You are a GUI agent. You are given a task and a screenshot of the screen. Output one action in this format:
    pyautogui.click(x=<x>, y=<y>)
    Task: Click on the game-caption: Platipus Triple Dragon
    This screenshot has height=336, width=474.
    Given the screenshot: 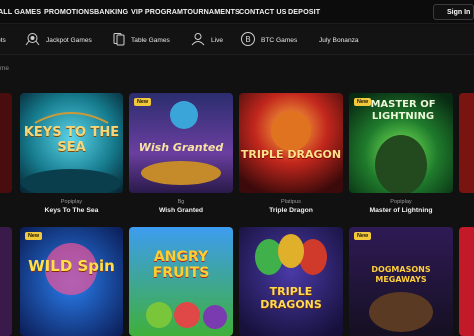 What is the action you would take?
    pyautogui.click(x=291, y=206)
    